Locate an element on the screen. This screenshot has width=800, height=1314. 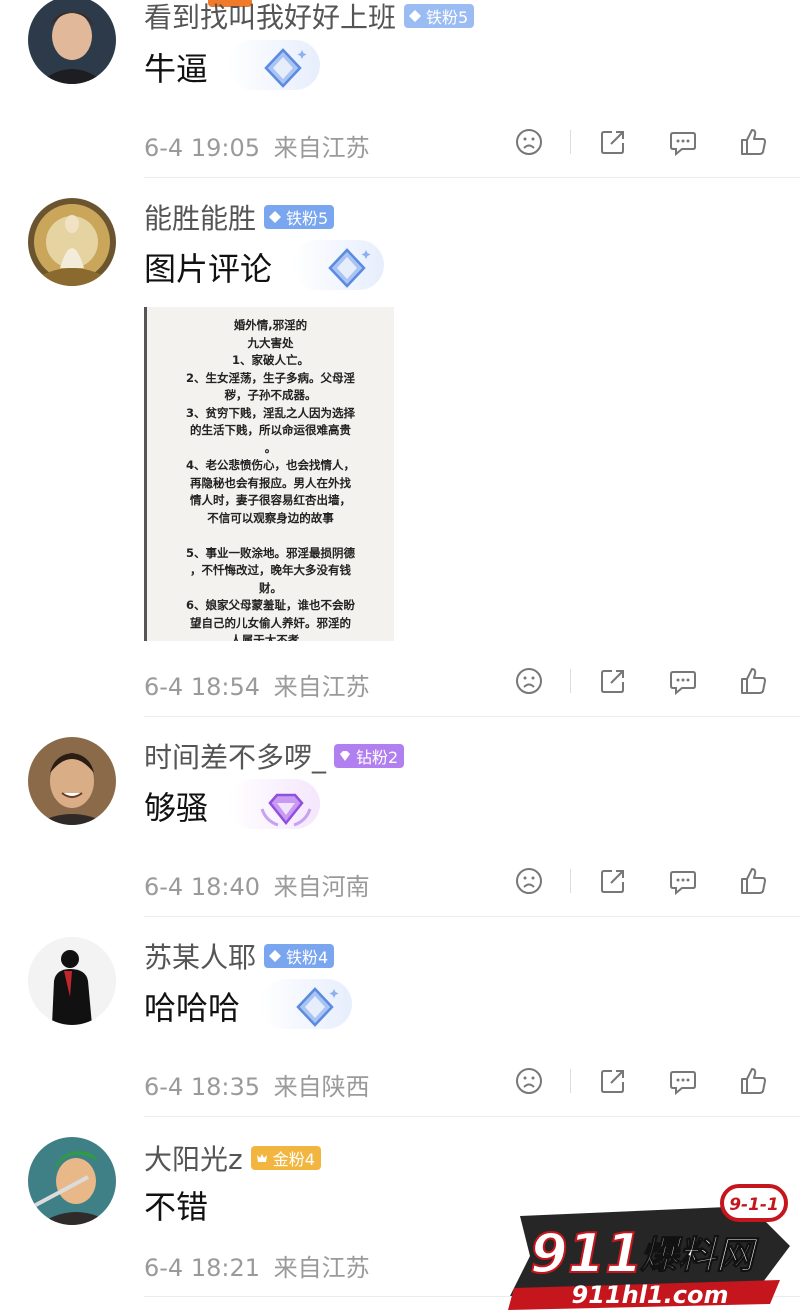
username-row: 看到找叫我好好上班 铁粉5 is located at coordinates (309, 18).